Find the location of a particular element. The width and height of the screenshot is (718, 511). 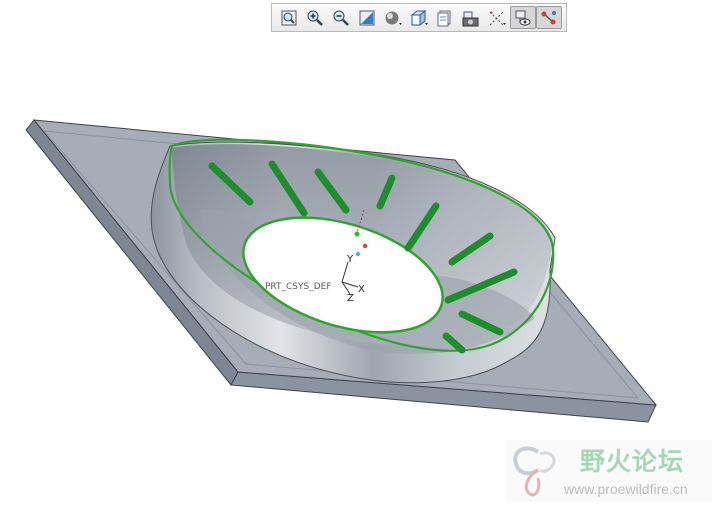

refit-icon is located at coordinates (289, 17).